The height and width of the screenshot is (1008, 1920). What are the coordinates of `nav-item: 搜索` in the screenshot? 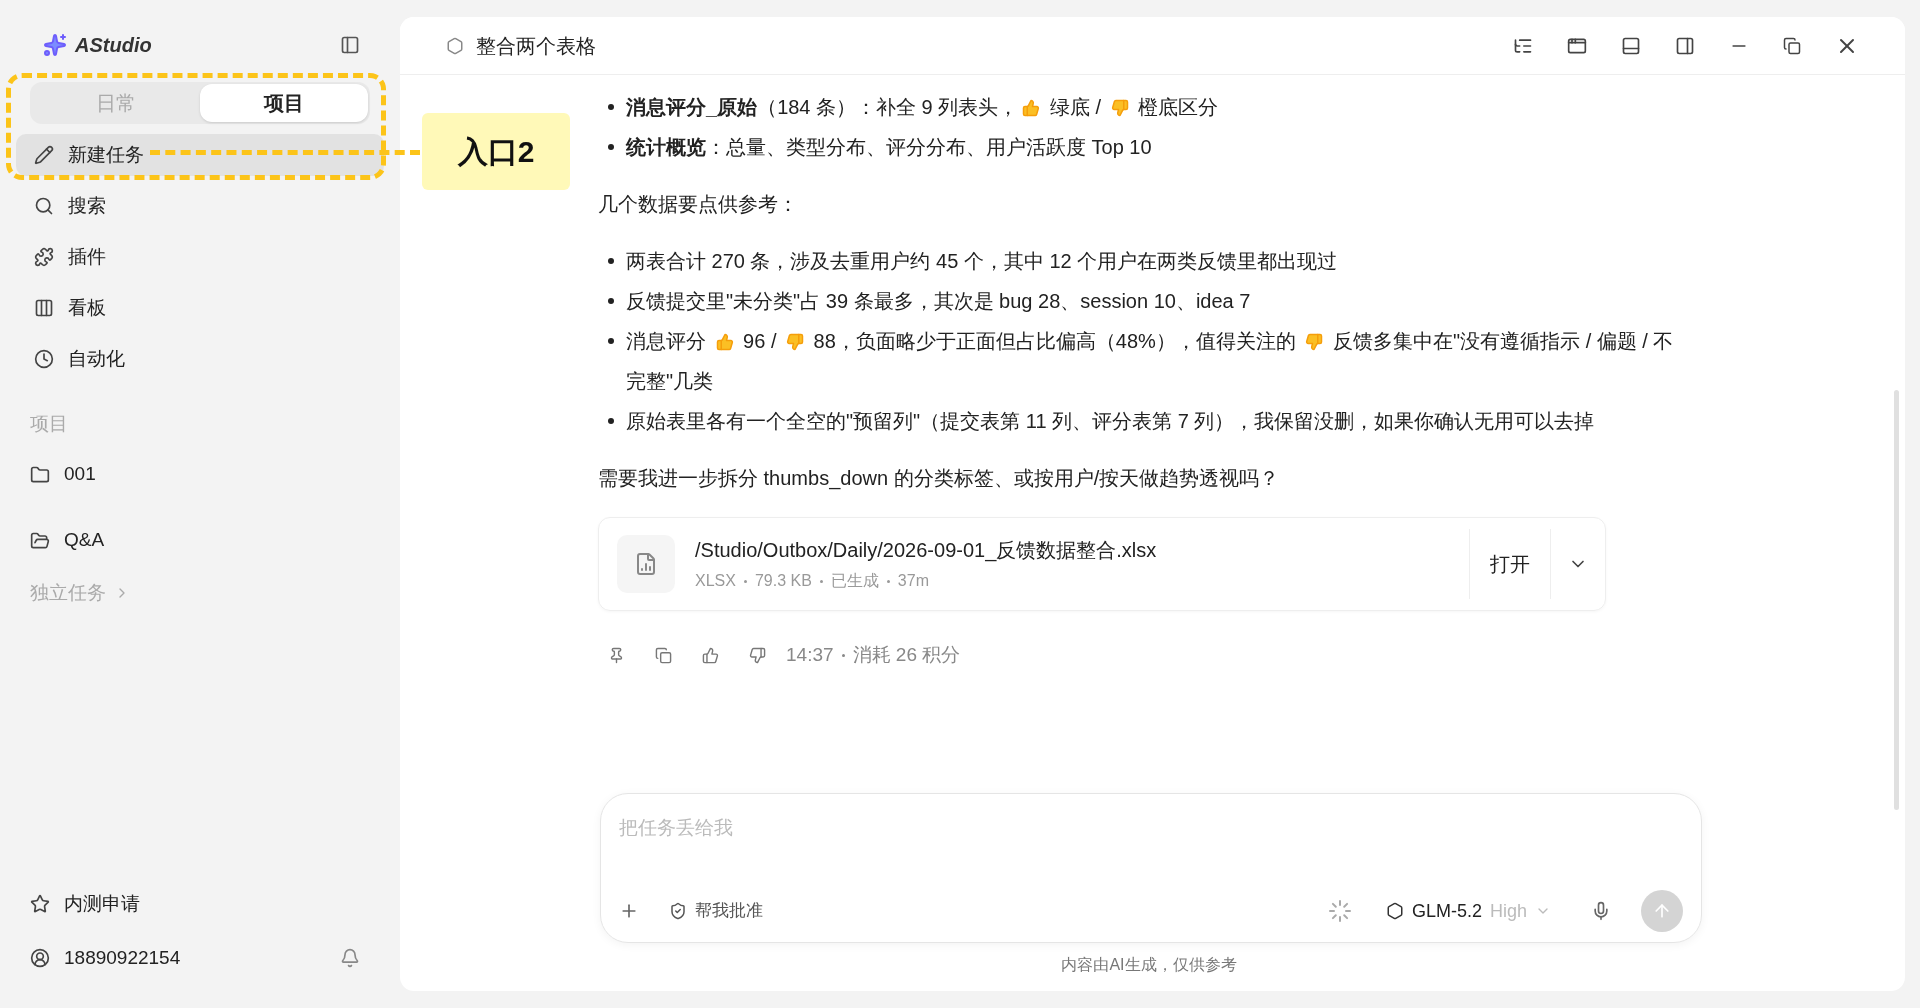 It's located at (200, 206).